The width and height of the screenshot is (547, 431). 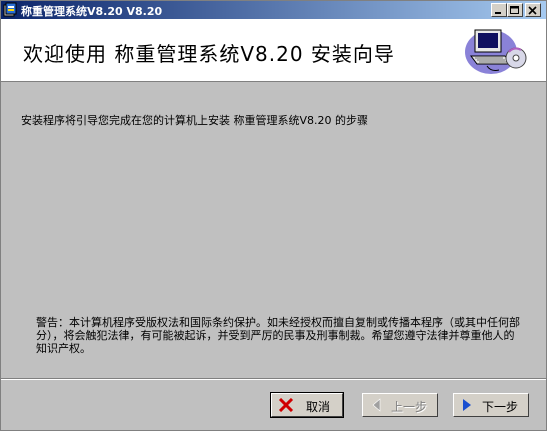 I want to click on close-button, so click(x=533, y=10).